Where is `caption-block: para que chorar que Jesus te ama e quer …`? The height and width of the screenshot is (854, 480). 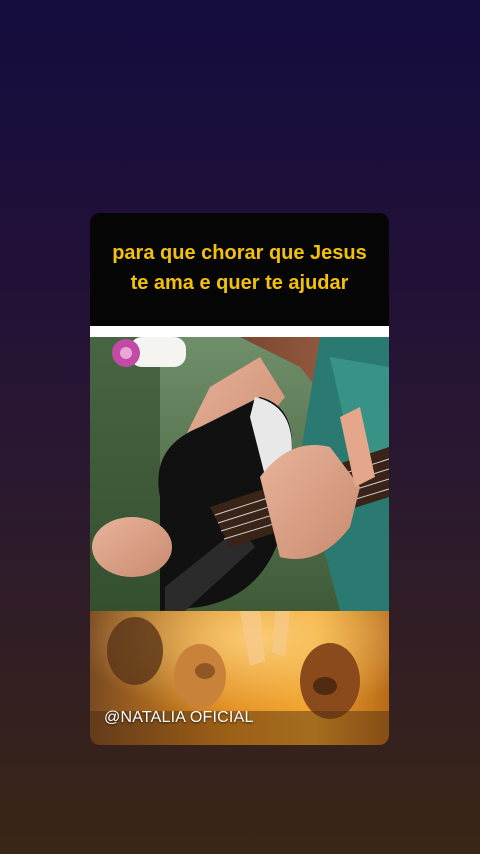 caption-block: para que chorar que Jesus te ama e quer … is located at coordinates (239, 275).